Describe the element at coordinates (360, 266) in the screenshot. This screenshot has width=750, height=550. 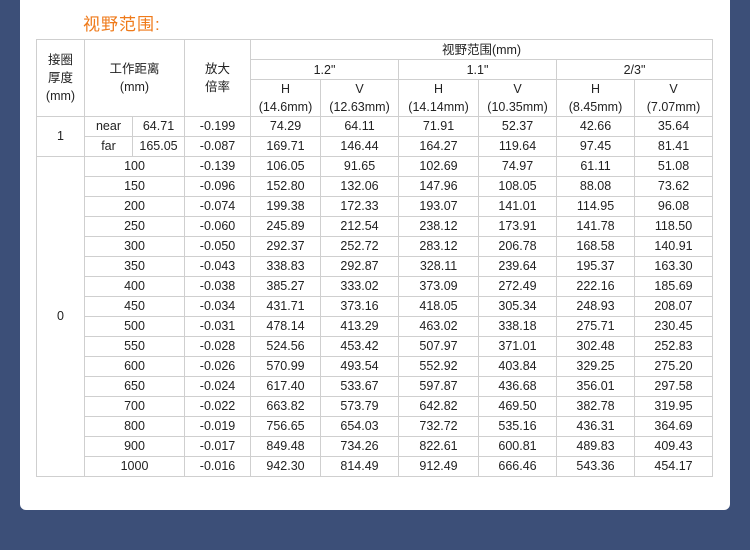
I see `value-cell: 292.87` at that location.